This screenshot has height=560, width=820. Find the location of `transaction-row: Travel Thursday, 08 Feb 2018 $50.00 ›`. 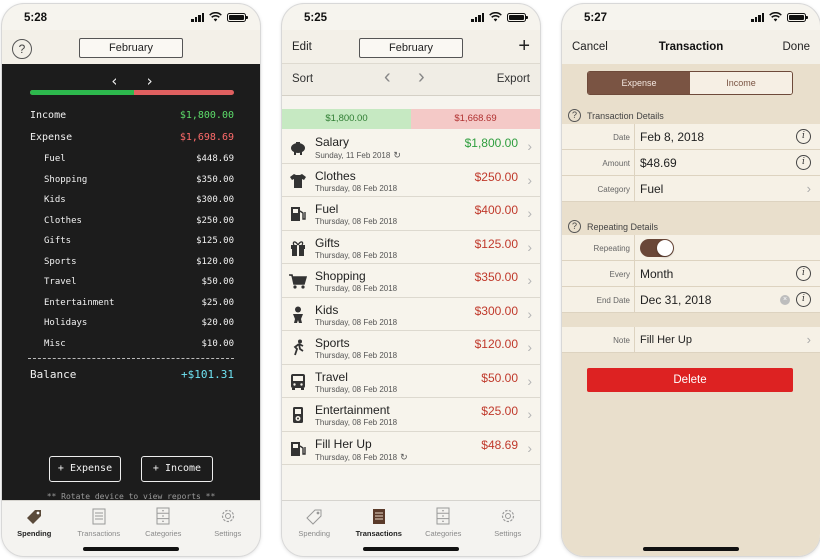

transaction-row: Travel Thursday, 08 Feb 2018 $50.00 › is located at coordinates (411, 381).